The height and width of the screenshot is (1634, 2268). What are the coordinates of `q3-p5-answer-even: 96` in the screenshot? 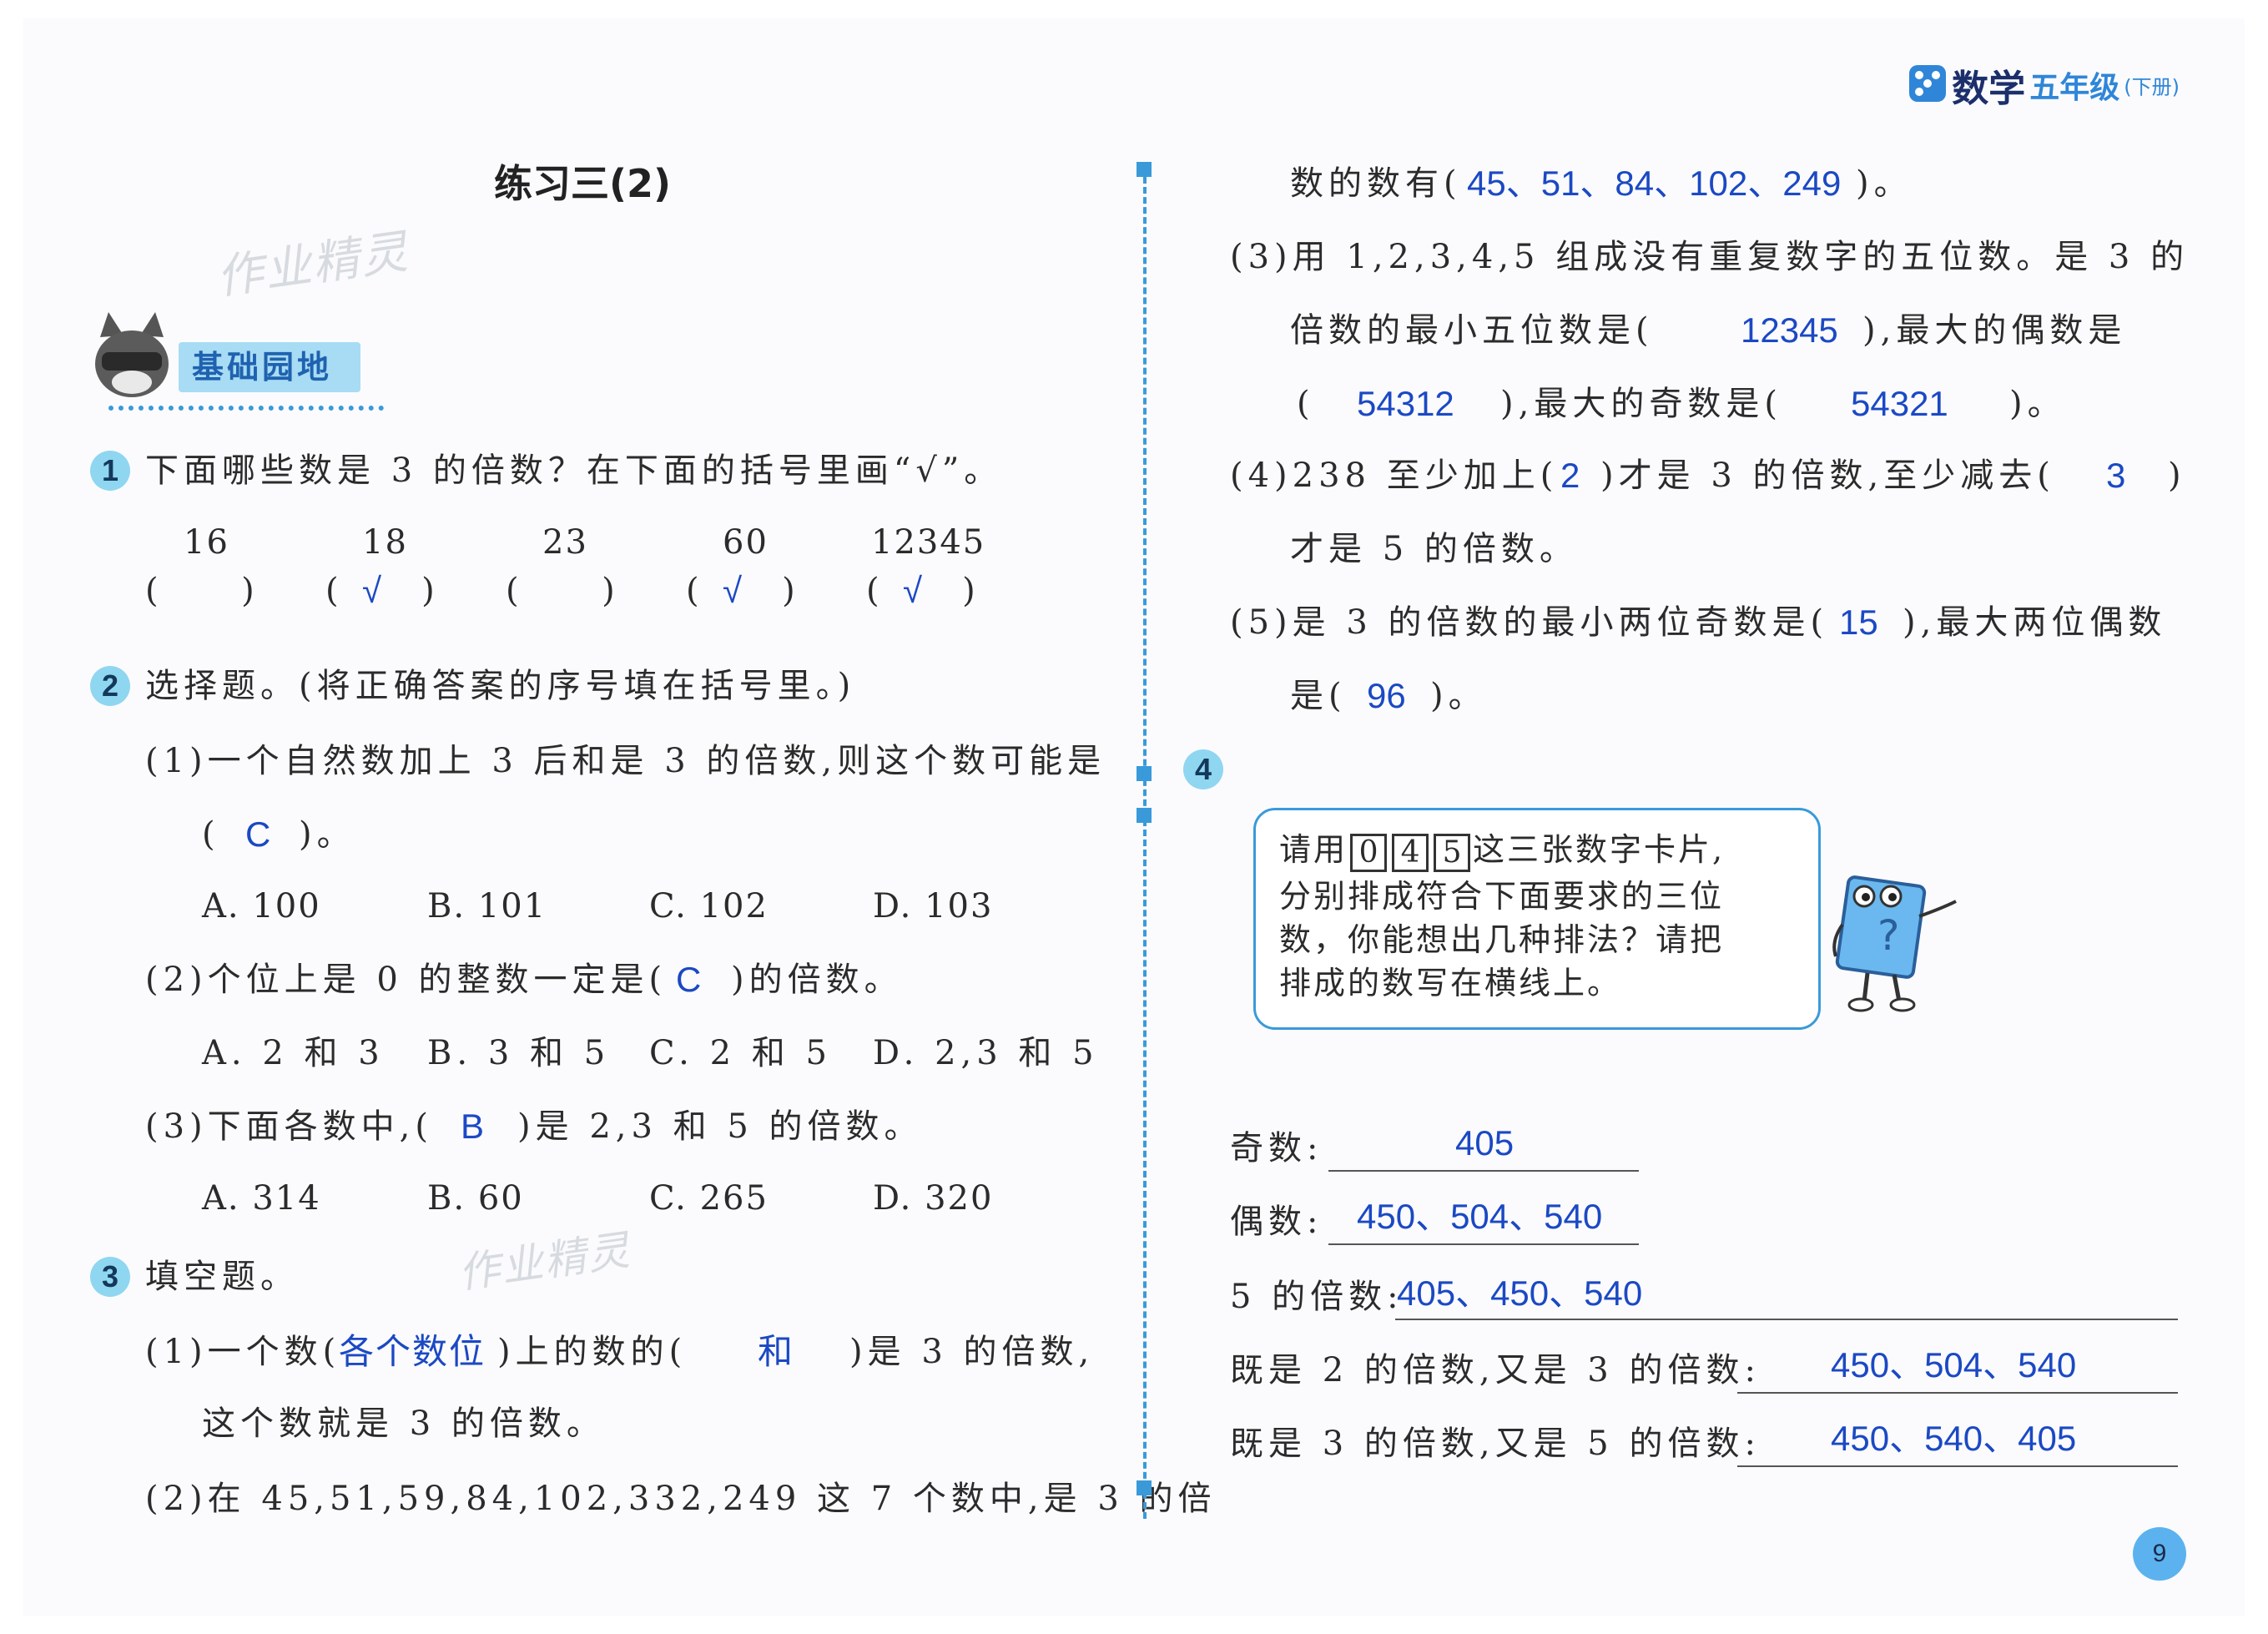 It's located at (1386, 696).